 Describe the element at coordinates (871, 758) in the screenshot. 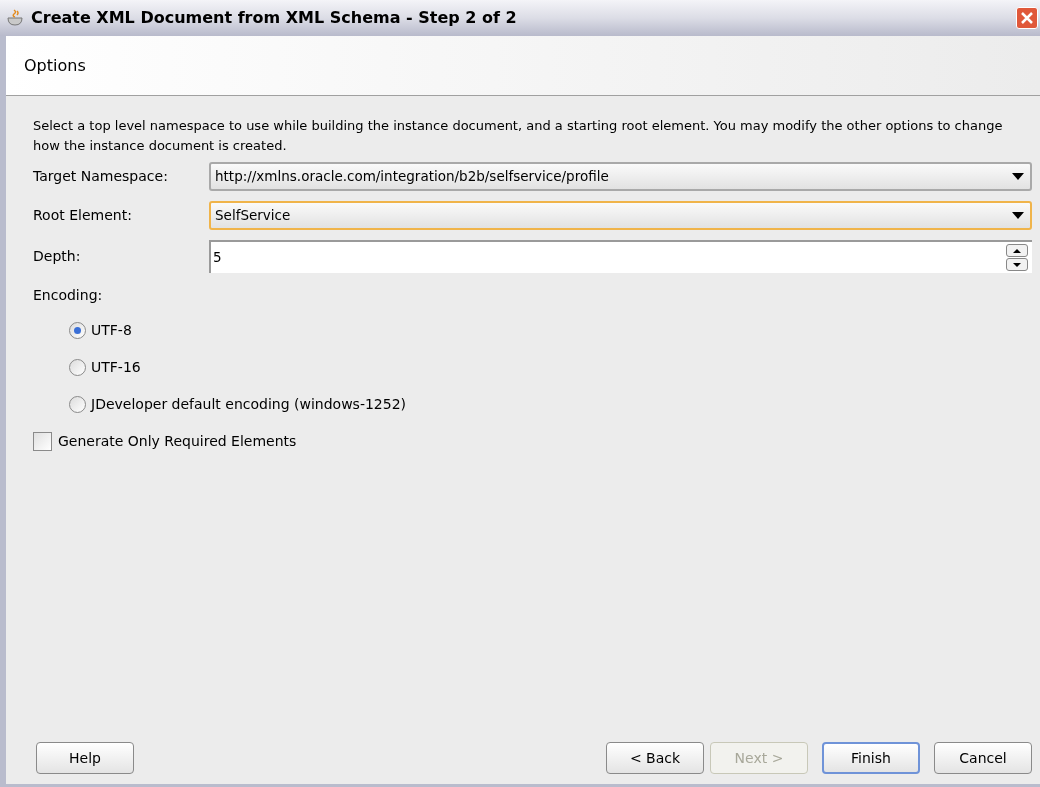

I see `dialog-button: Finish` at that location.